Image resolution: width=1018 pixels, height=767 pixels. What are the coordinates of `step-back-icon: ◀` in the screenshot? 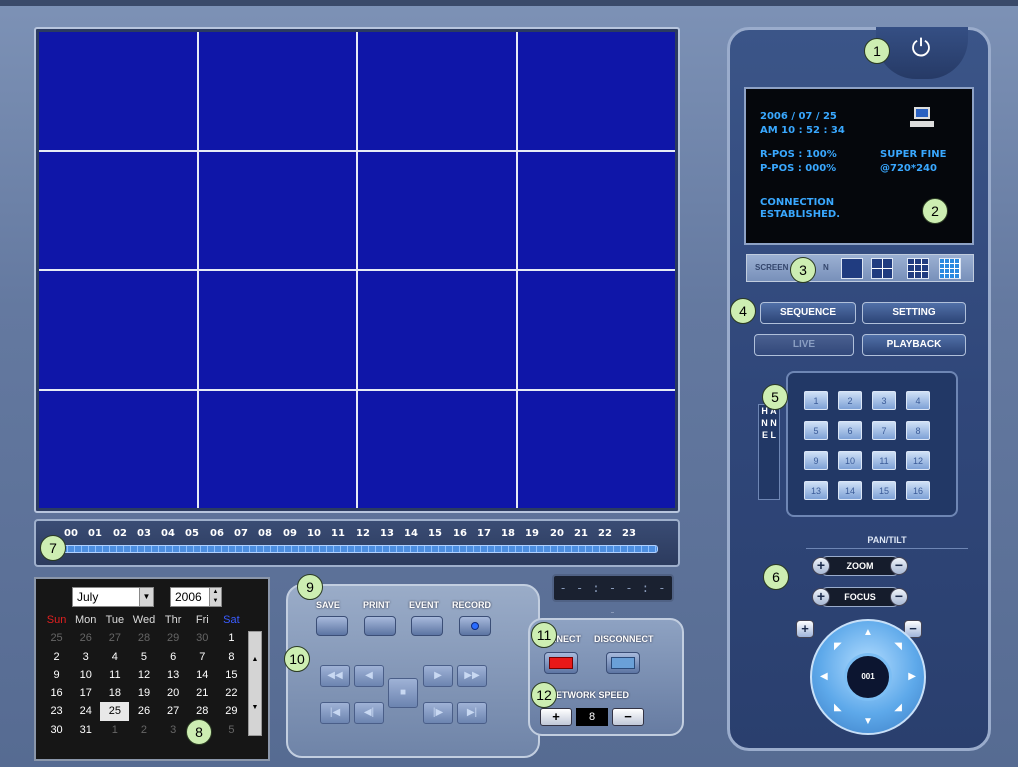 It's located at (369, 676).